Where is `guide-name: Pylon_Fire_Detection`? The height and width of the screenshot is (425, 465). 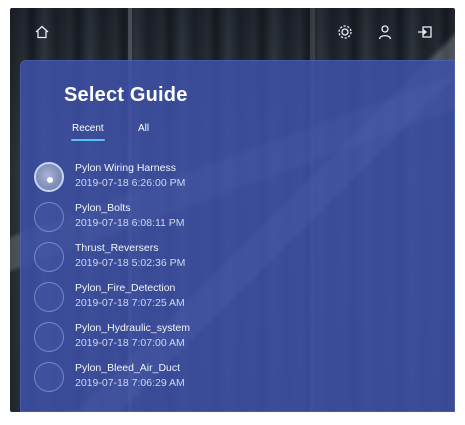
guide-name: Pylon_Fire_Detection is located at coordinates (125, 288).